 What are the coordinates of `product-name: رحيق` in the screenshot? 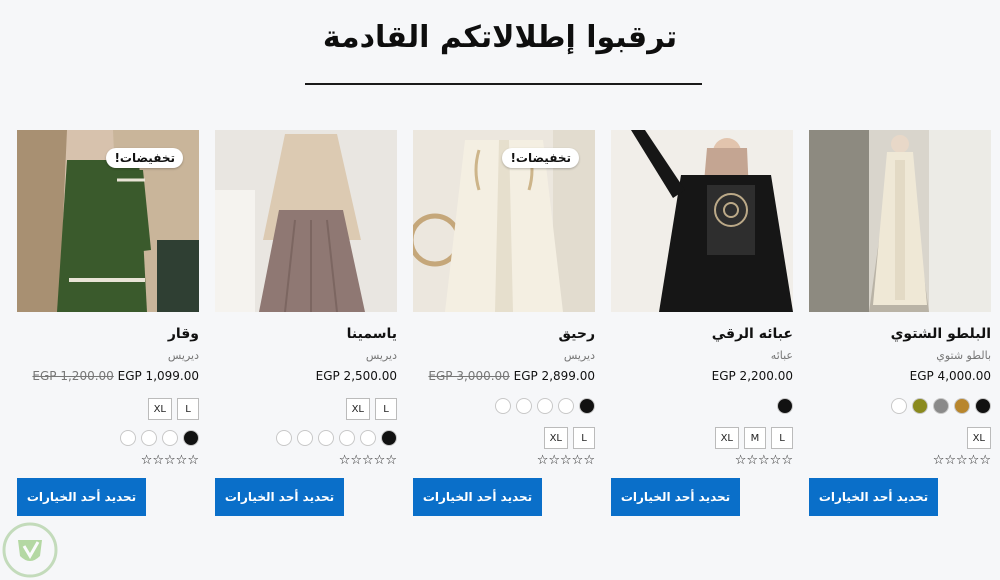 It's located at (504, 334).